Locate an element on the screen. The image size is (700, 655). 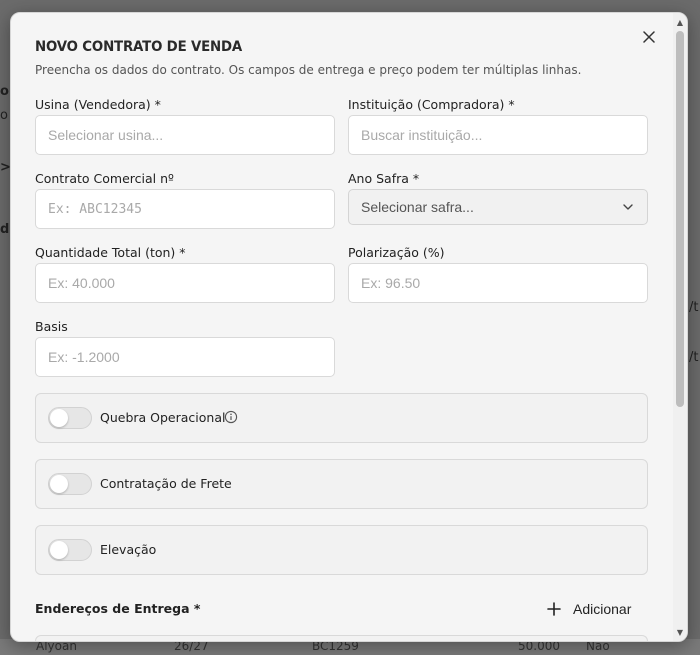
quebra-operacional-switch is located at coordinates (70, 418).